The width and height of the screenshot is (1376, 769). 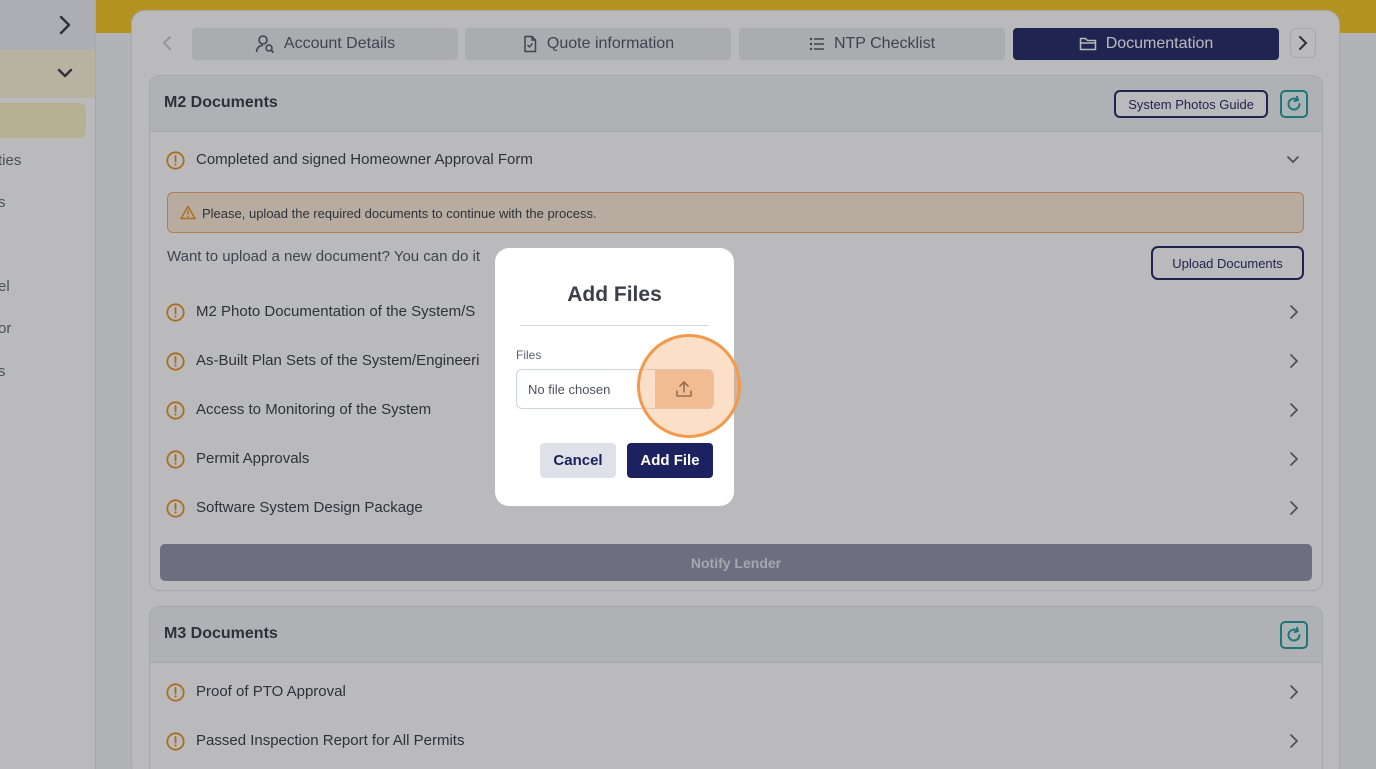 I want to click on upload-icon, so click(x=684, y=389).